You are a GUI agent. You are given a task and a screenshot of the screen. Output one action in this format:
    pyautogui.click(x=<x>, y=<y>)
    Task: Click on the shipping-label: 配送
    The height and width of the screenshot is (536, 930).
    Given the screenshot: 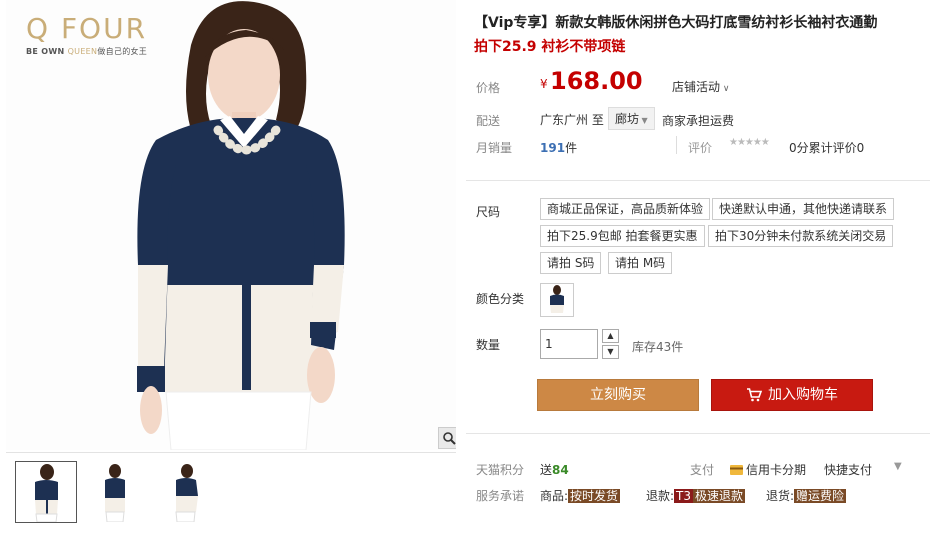 What is the action you would take?
    pyautogui.click(x=488, y=121)
    